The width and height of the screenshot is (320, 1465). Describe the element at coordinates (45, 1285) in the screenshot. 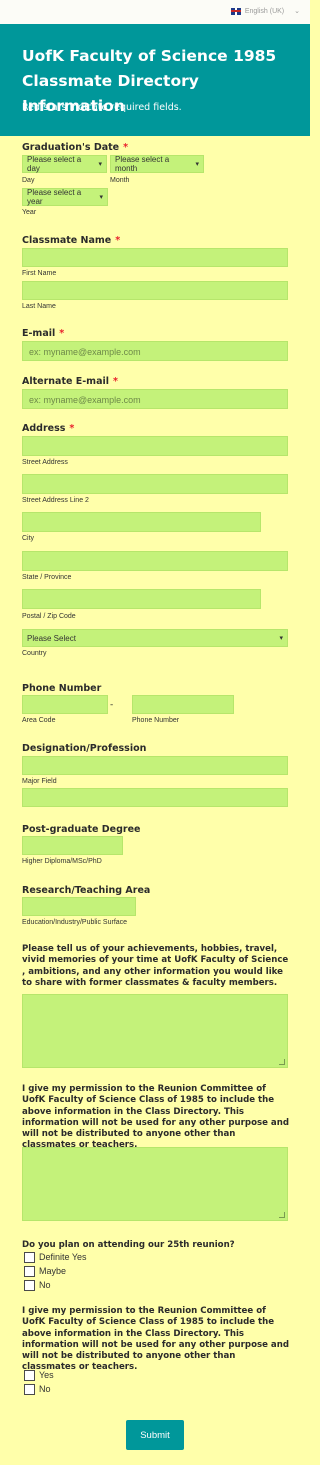

I see `no-label: No` at that location.